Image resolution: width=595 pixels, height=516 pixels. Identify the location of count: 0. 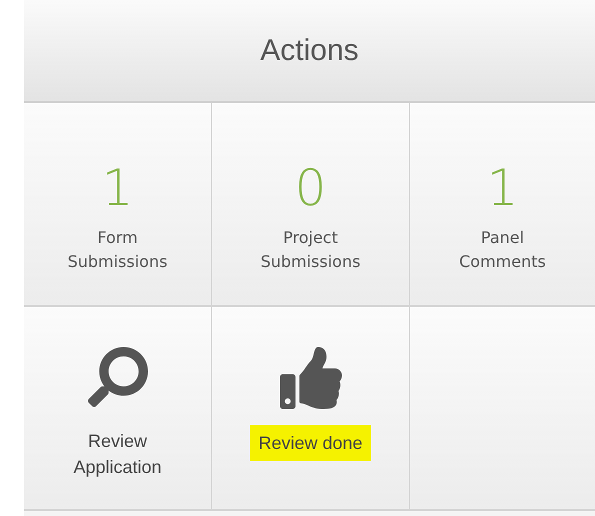
(310, 188).